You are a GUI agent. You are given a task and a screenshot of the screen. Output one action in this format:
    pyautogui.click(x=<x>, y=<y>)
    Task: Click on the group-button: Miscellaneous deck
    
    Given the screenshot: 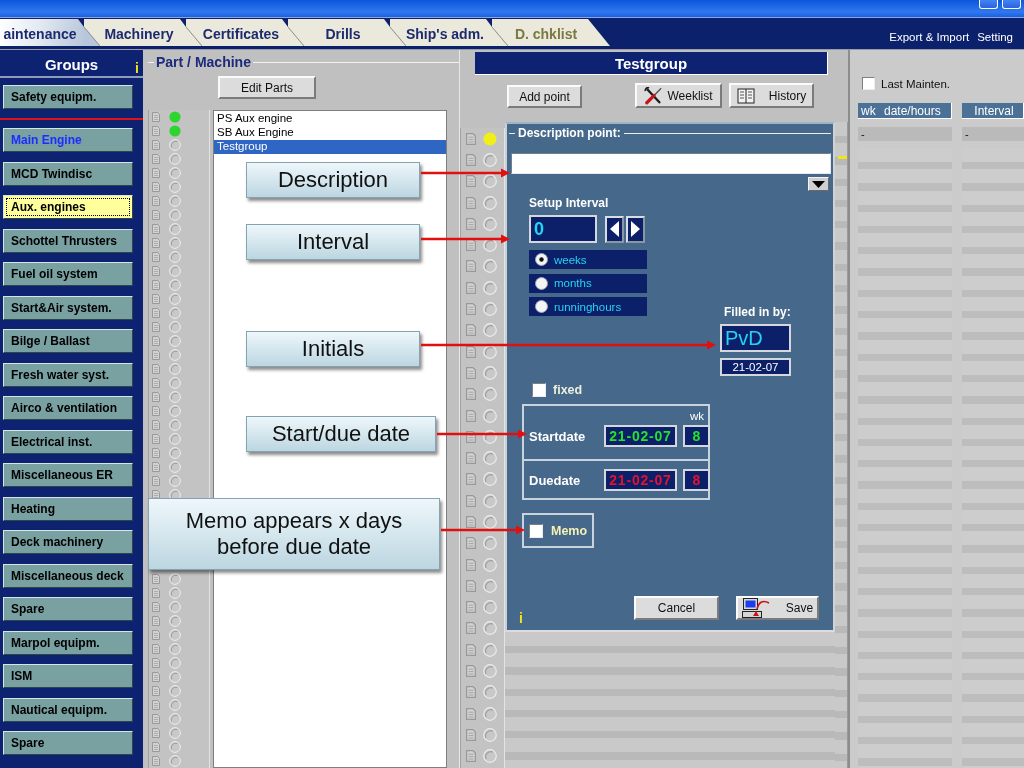 What is the action you would take?
    pyautogui.click(x=68, y=575)
    